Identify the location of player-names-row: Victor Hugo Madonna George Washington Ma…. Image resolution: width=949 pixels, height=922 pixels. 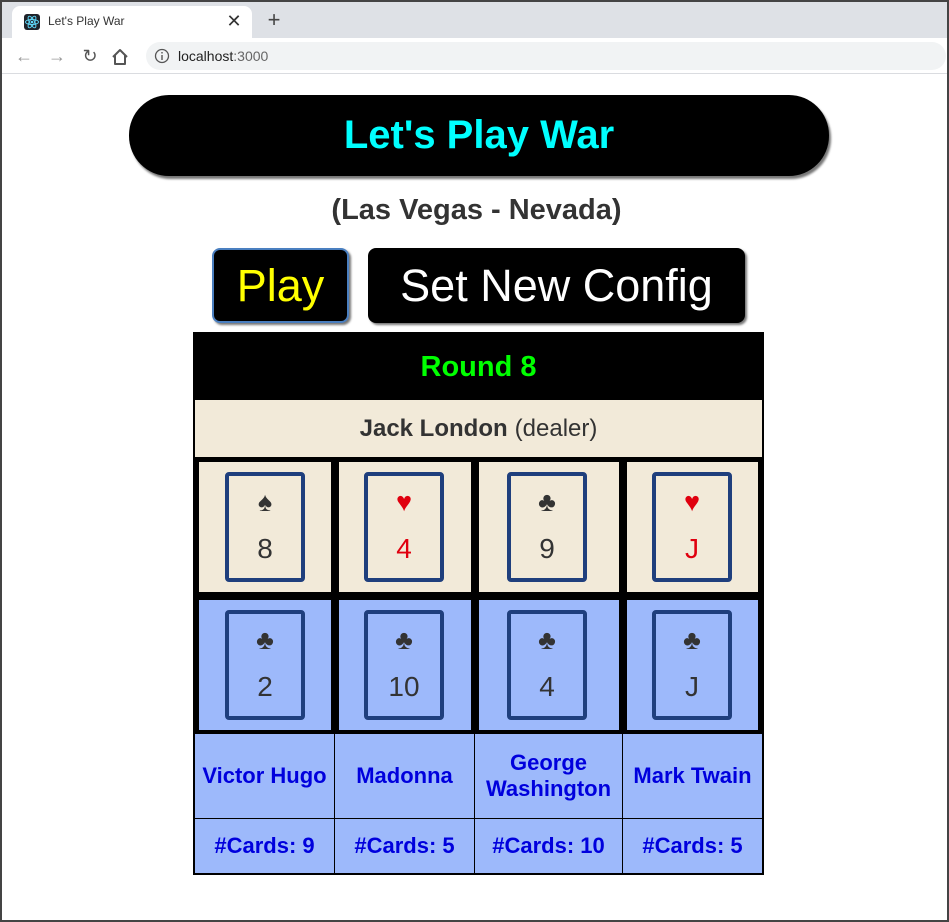
(478, 776).